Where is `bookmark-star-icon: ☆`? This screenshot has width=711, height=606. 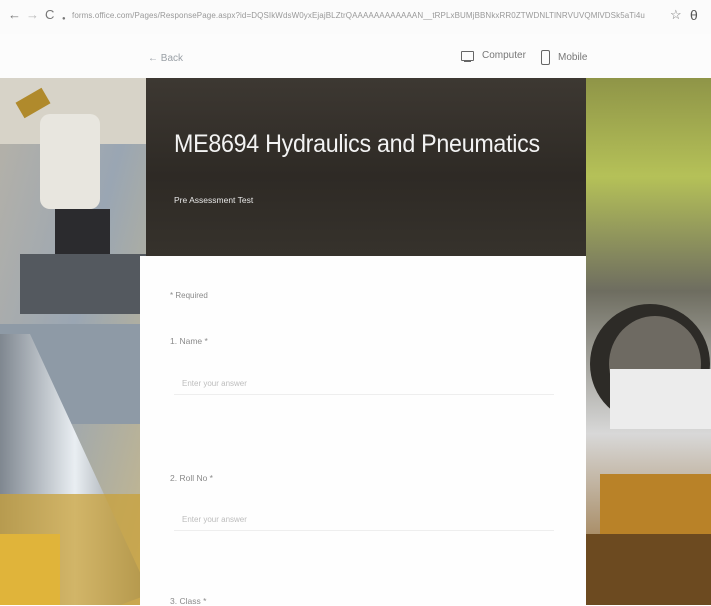 bookmark-star-icon: ☆ is located at coordinates (676, 15).